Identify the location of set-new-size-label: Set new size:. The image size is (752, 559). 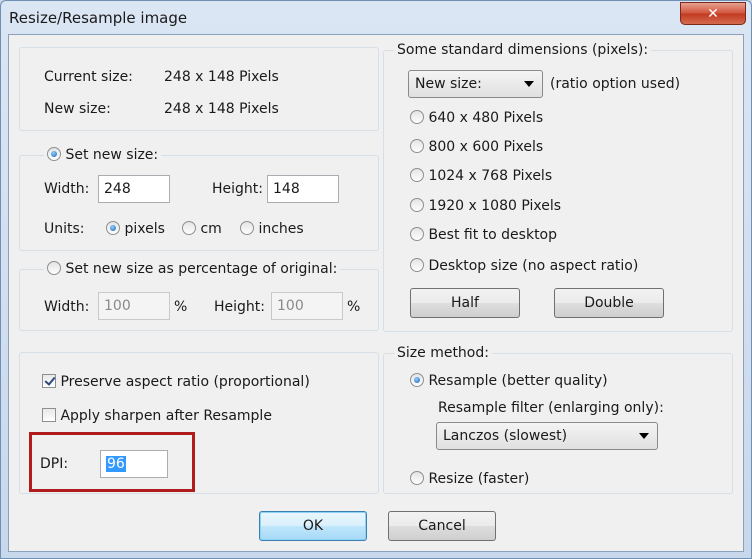
(112, 155).